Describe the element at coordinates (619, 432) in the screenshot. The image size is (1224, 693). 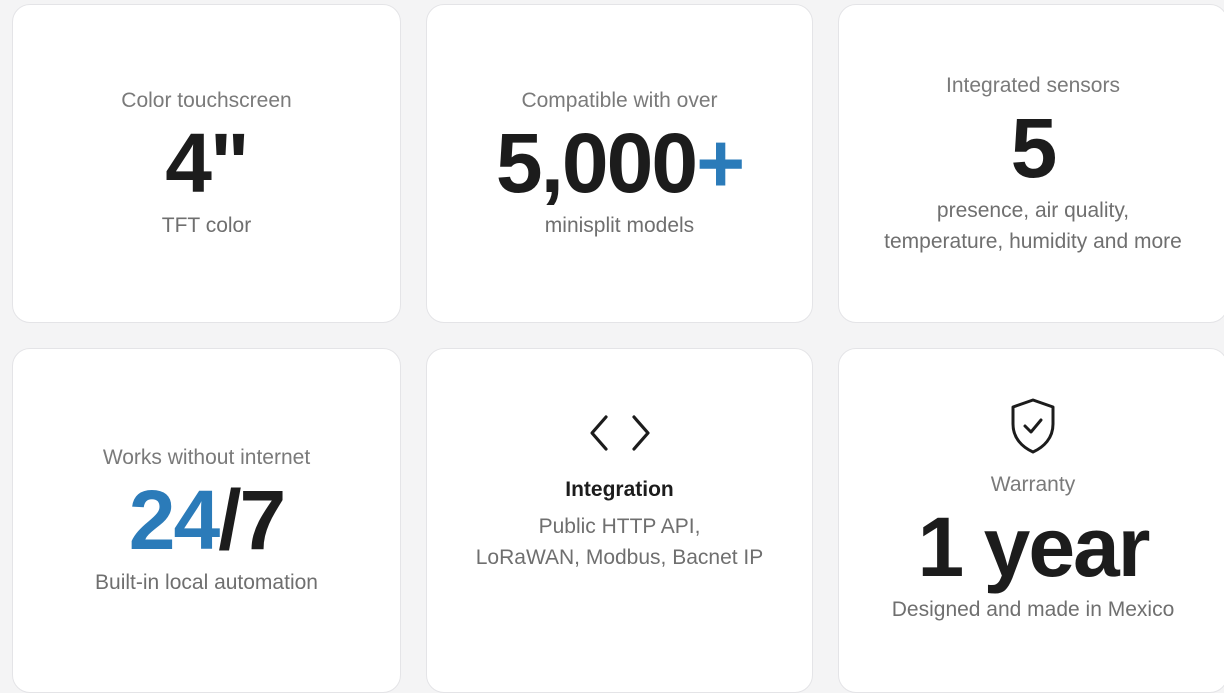
I see `code-icon` at that location.